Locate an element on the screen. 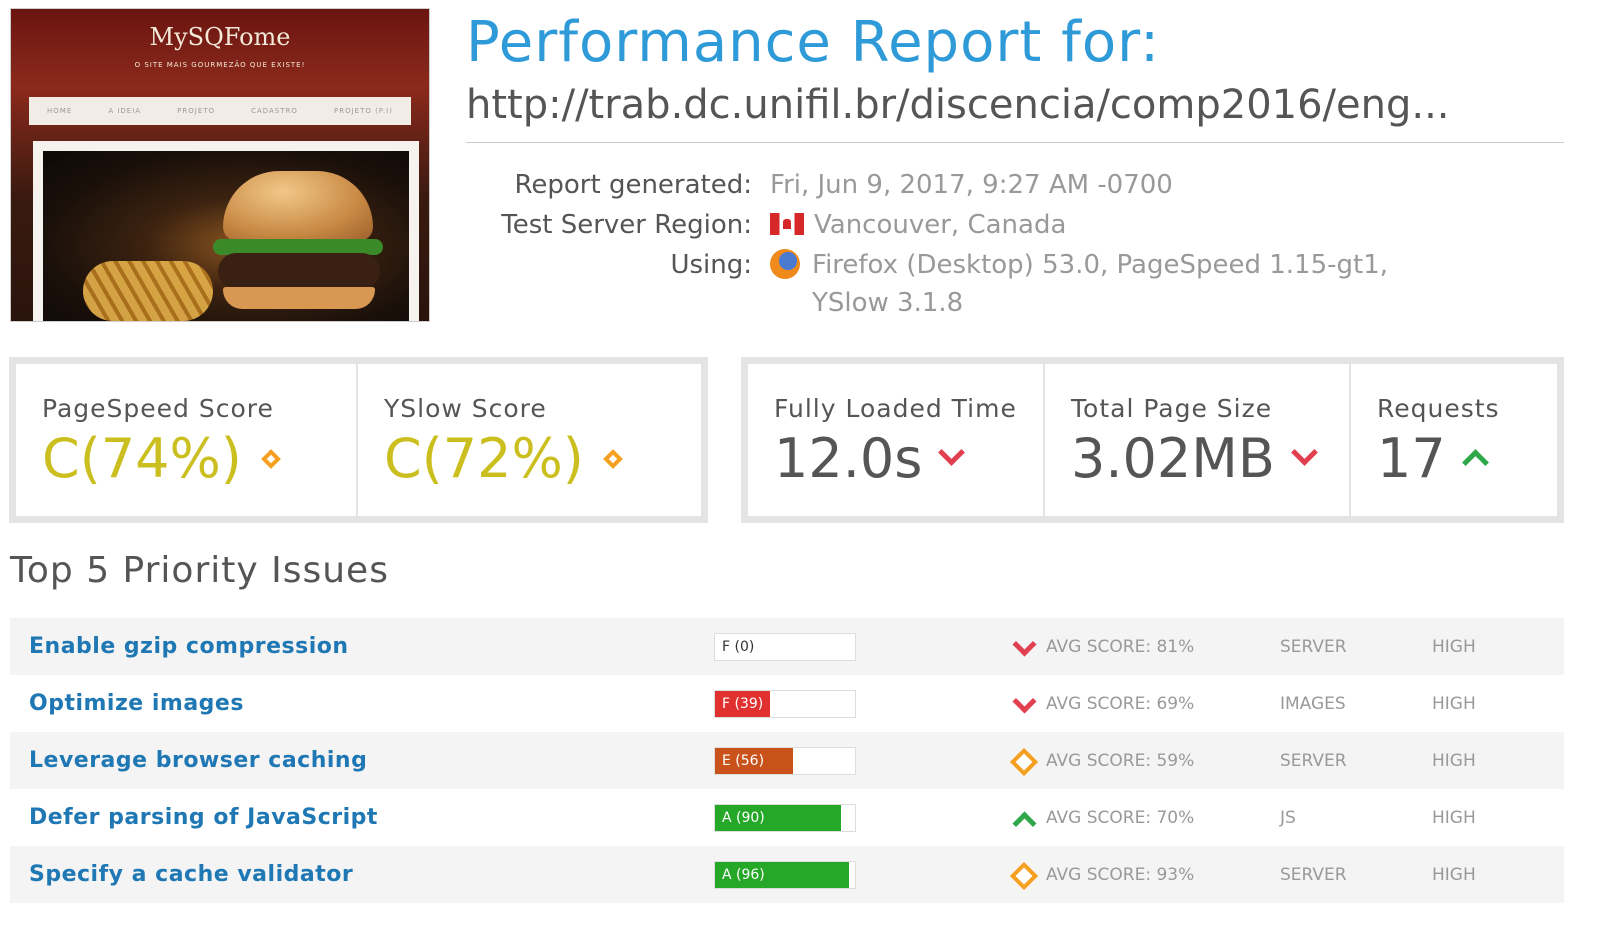  yslow-grade-letter: C is located at coordinates (403, 458).